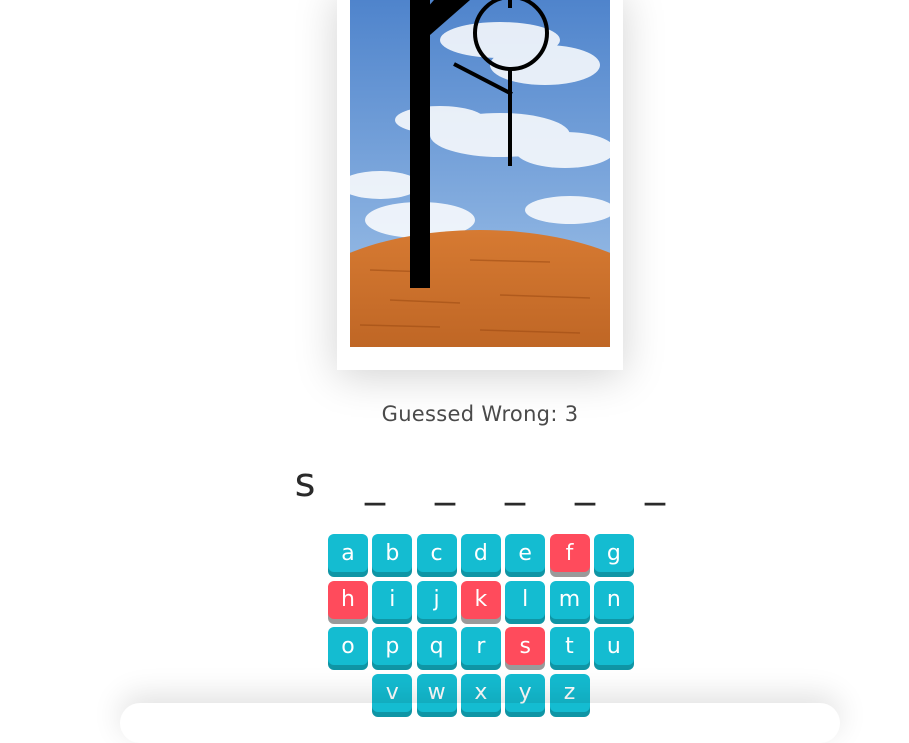  What do you see at coordinates (348, 599) in the screenshot?
I see `key-h: h` at bounding box center [348, 599].